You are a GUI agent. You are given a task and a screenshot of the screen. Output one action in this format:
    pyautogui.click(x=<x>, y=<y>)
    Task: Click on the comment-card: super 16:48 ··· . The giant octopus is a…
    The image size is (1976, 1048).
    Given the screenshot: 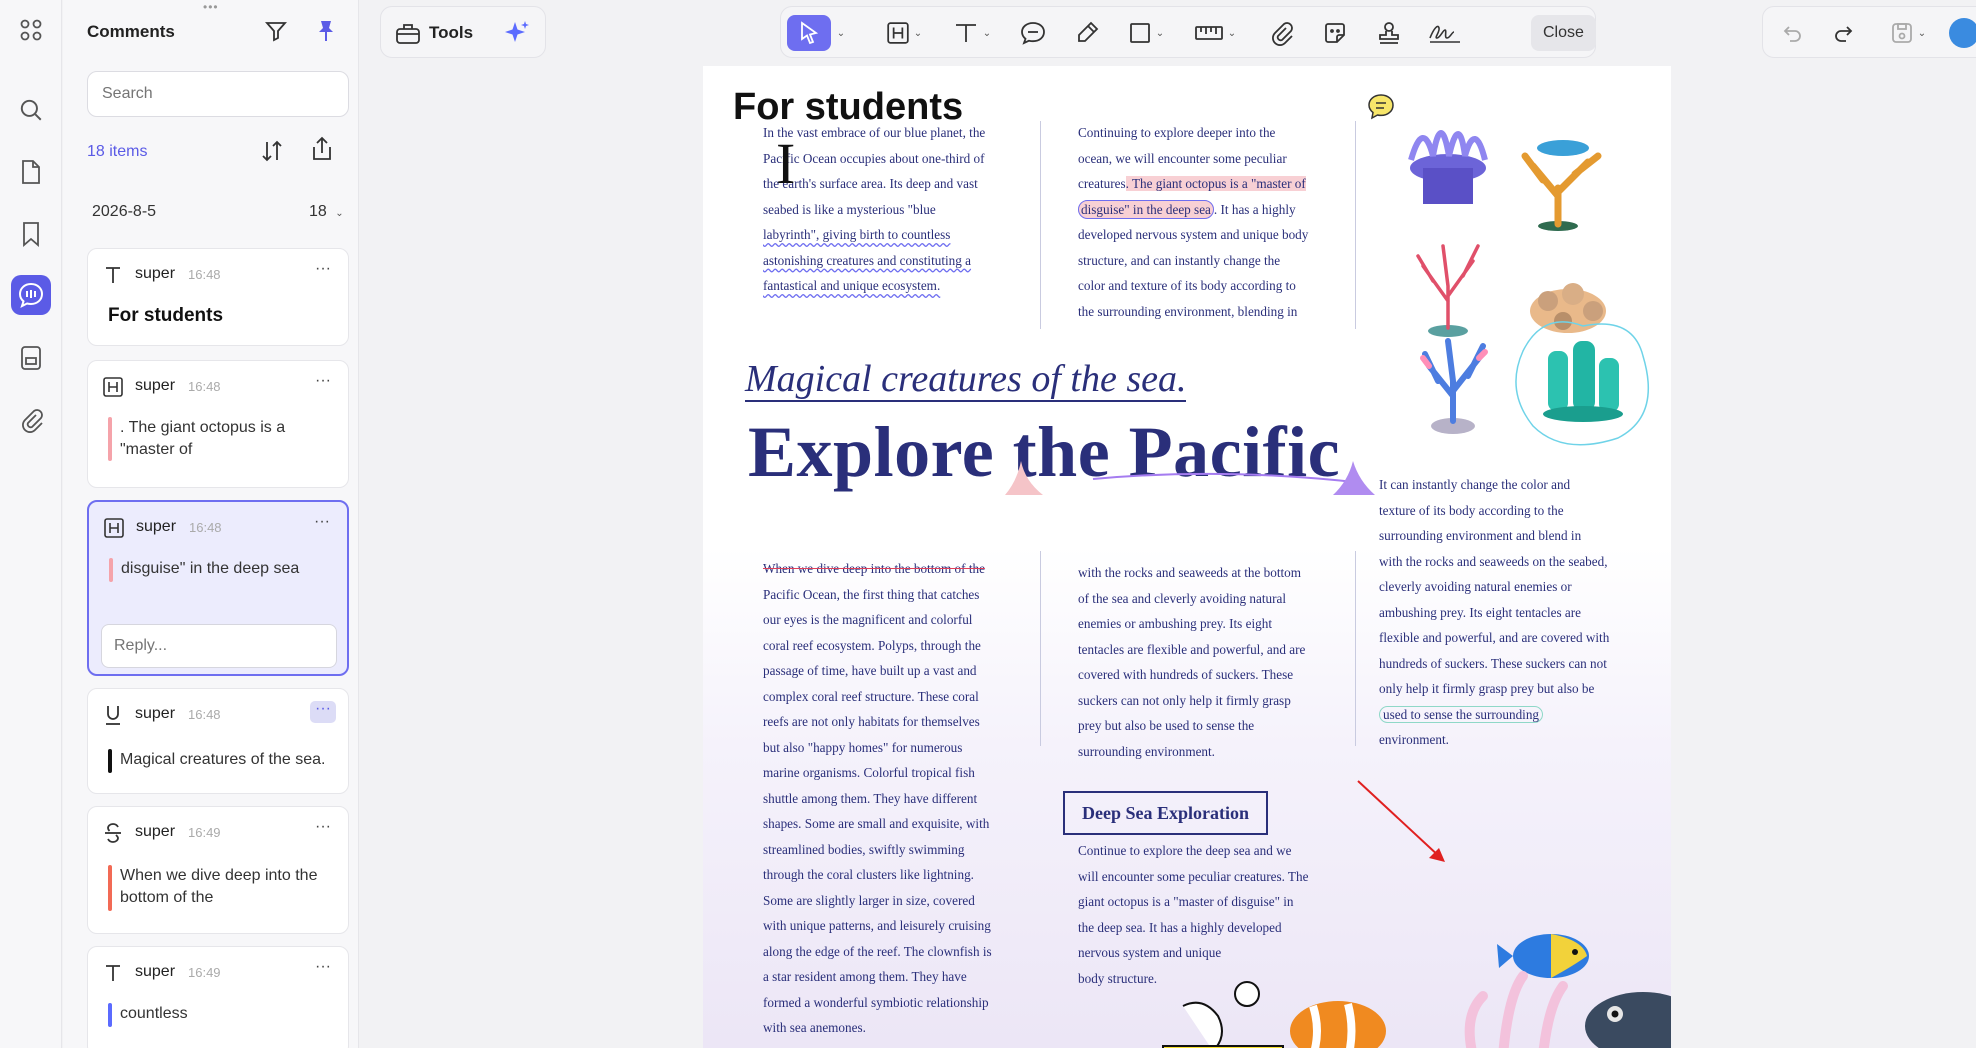 What is the action you would take?
    pyautogui.click(x=218, y=424)
    